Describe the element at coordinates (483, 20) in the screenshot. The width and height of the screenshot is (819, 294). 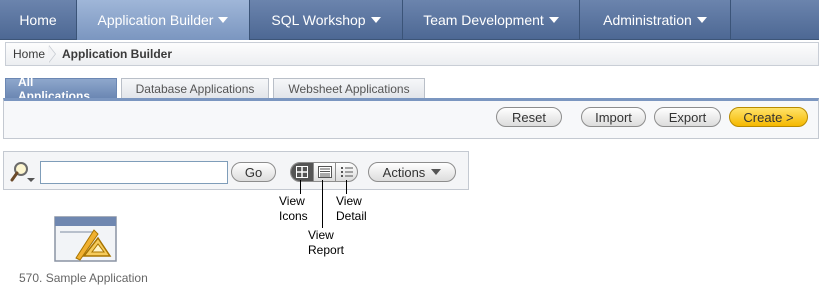
I see `tab-team-development-label: Team Development` at that location.